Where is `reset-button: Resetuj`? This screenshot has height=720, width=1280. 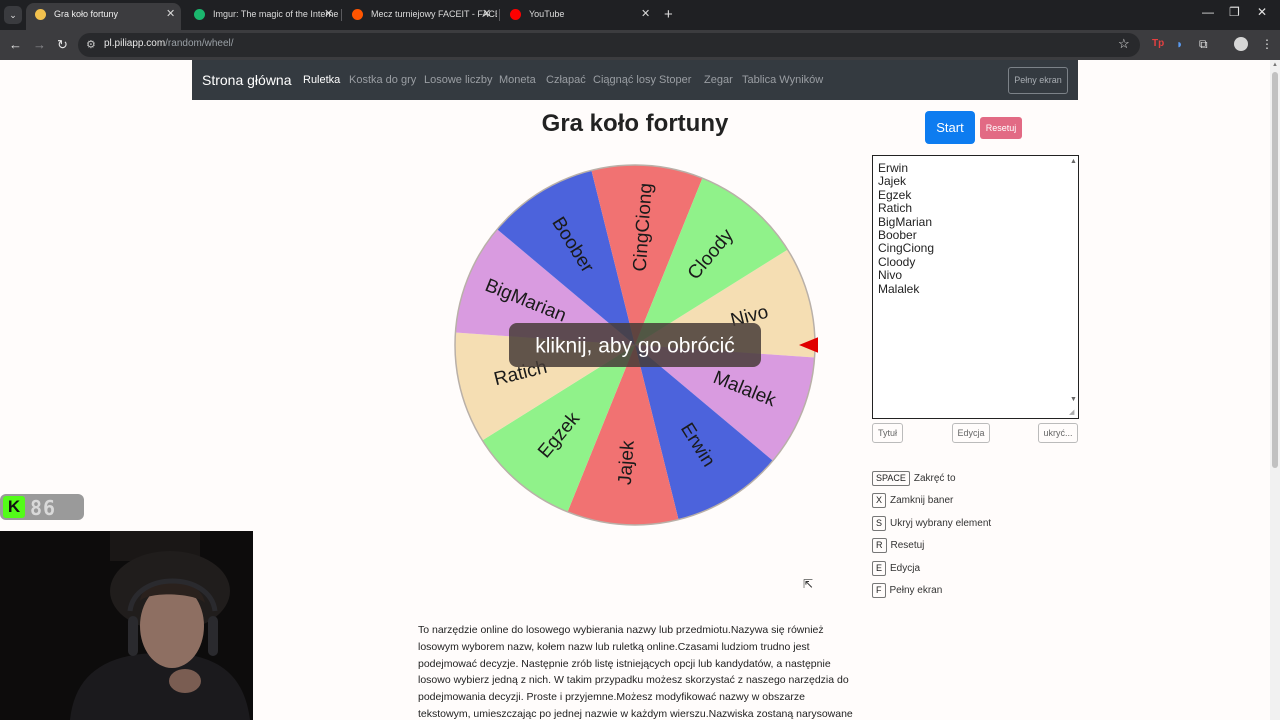
reset-button: Resetuj is located at coordinates (1001, 128).